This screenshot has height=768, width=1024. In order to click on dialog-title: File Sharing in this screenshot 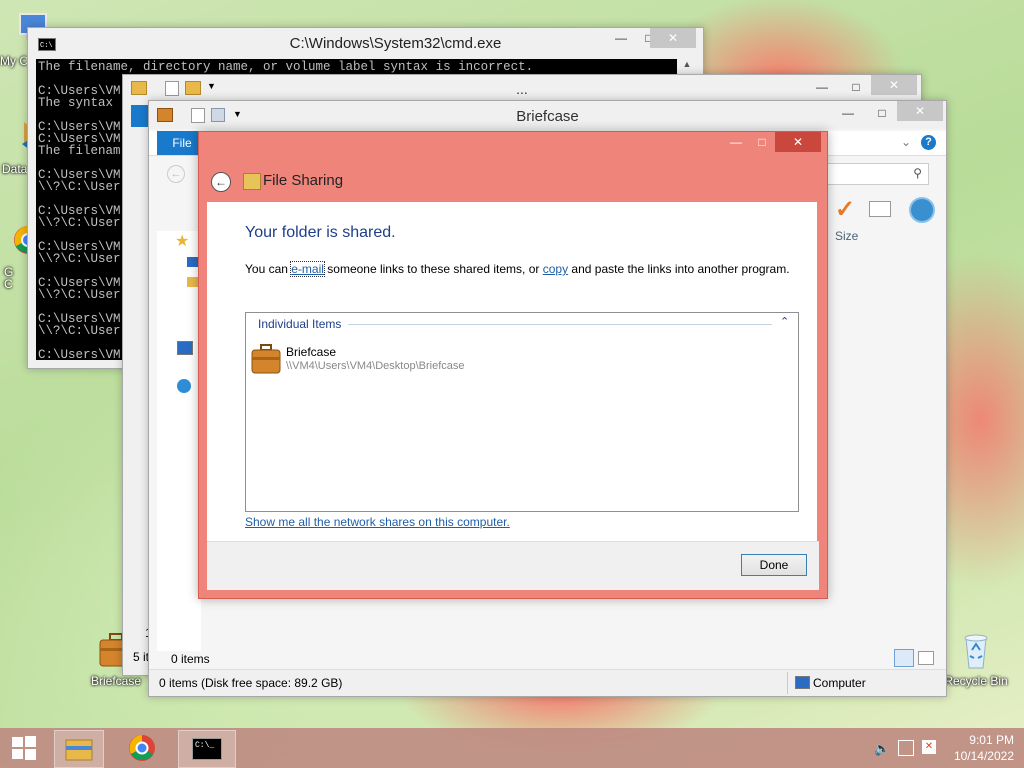, I will do `click(303, 180)`.